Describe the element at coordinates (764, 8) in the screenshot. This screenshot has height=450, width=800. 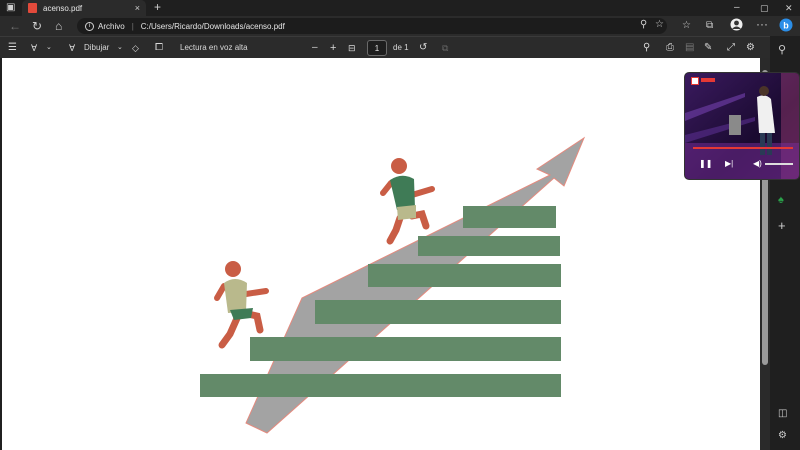
I see `maximize-button: ▢` at that location.